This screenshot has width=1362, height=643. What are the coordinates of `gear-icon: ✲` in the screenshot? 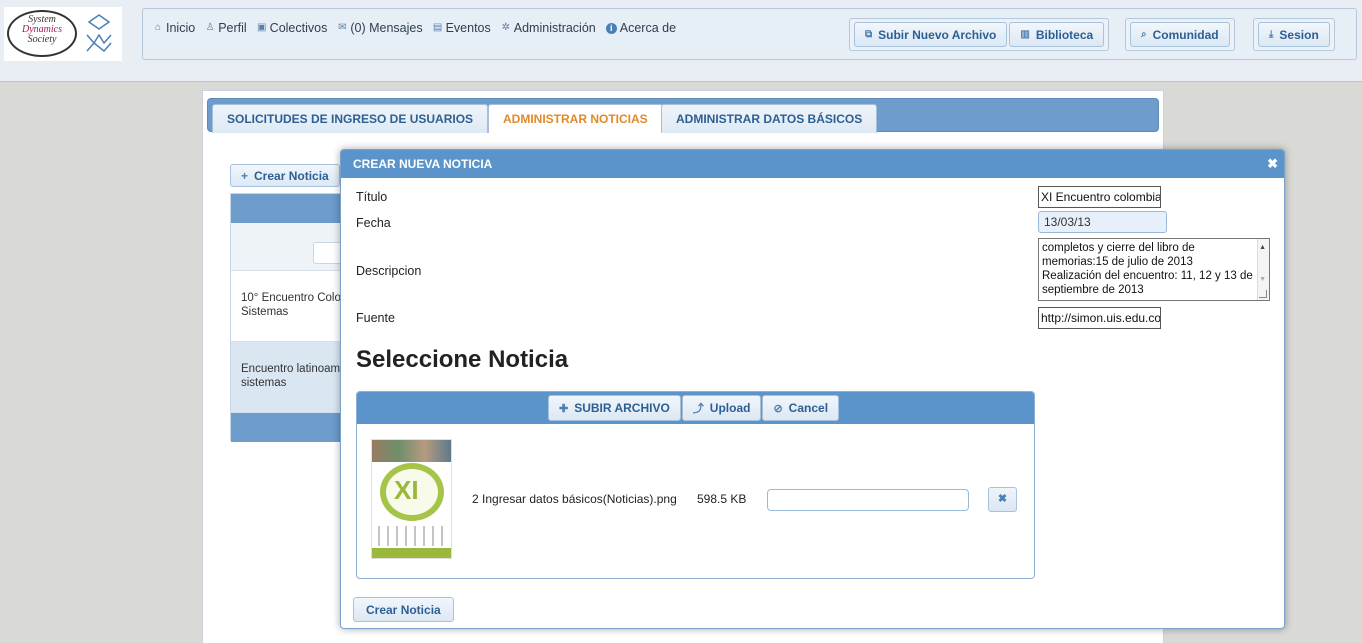 It's located at (505, 27).